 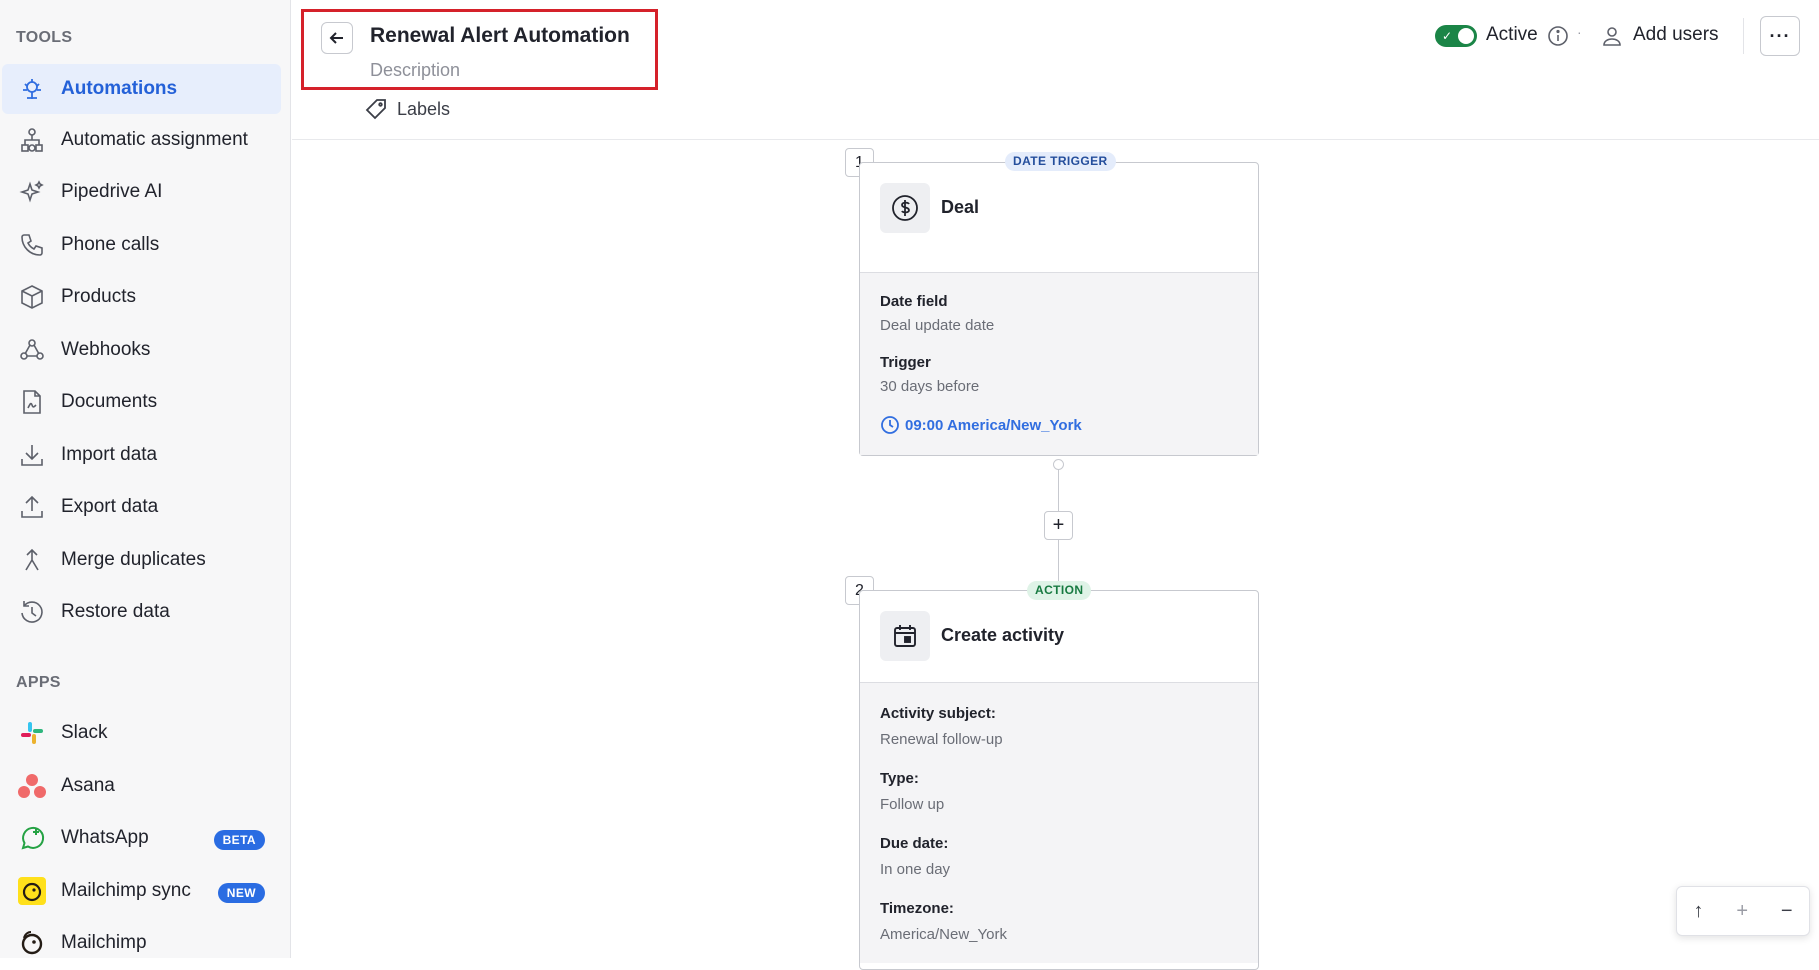 I want to click on zoom-controls: ↑ + −, so click(x=1743, y=911).